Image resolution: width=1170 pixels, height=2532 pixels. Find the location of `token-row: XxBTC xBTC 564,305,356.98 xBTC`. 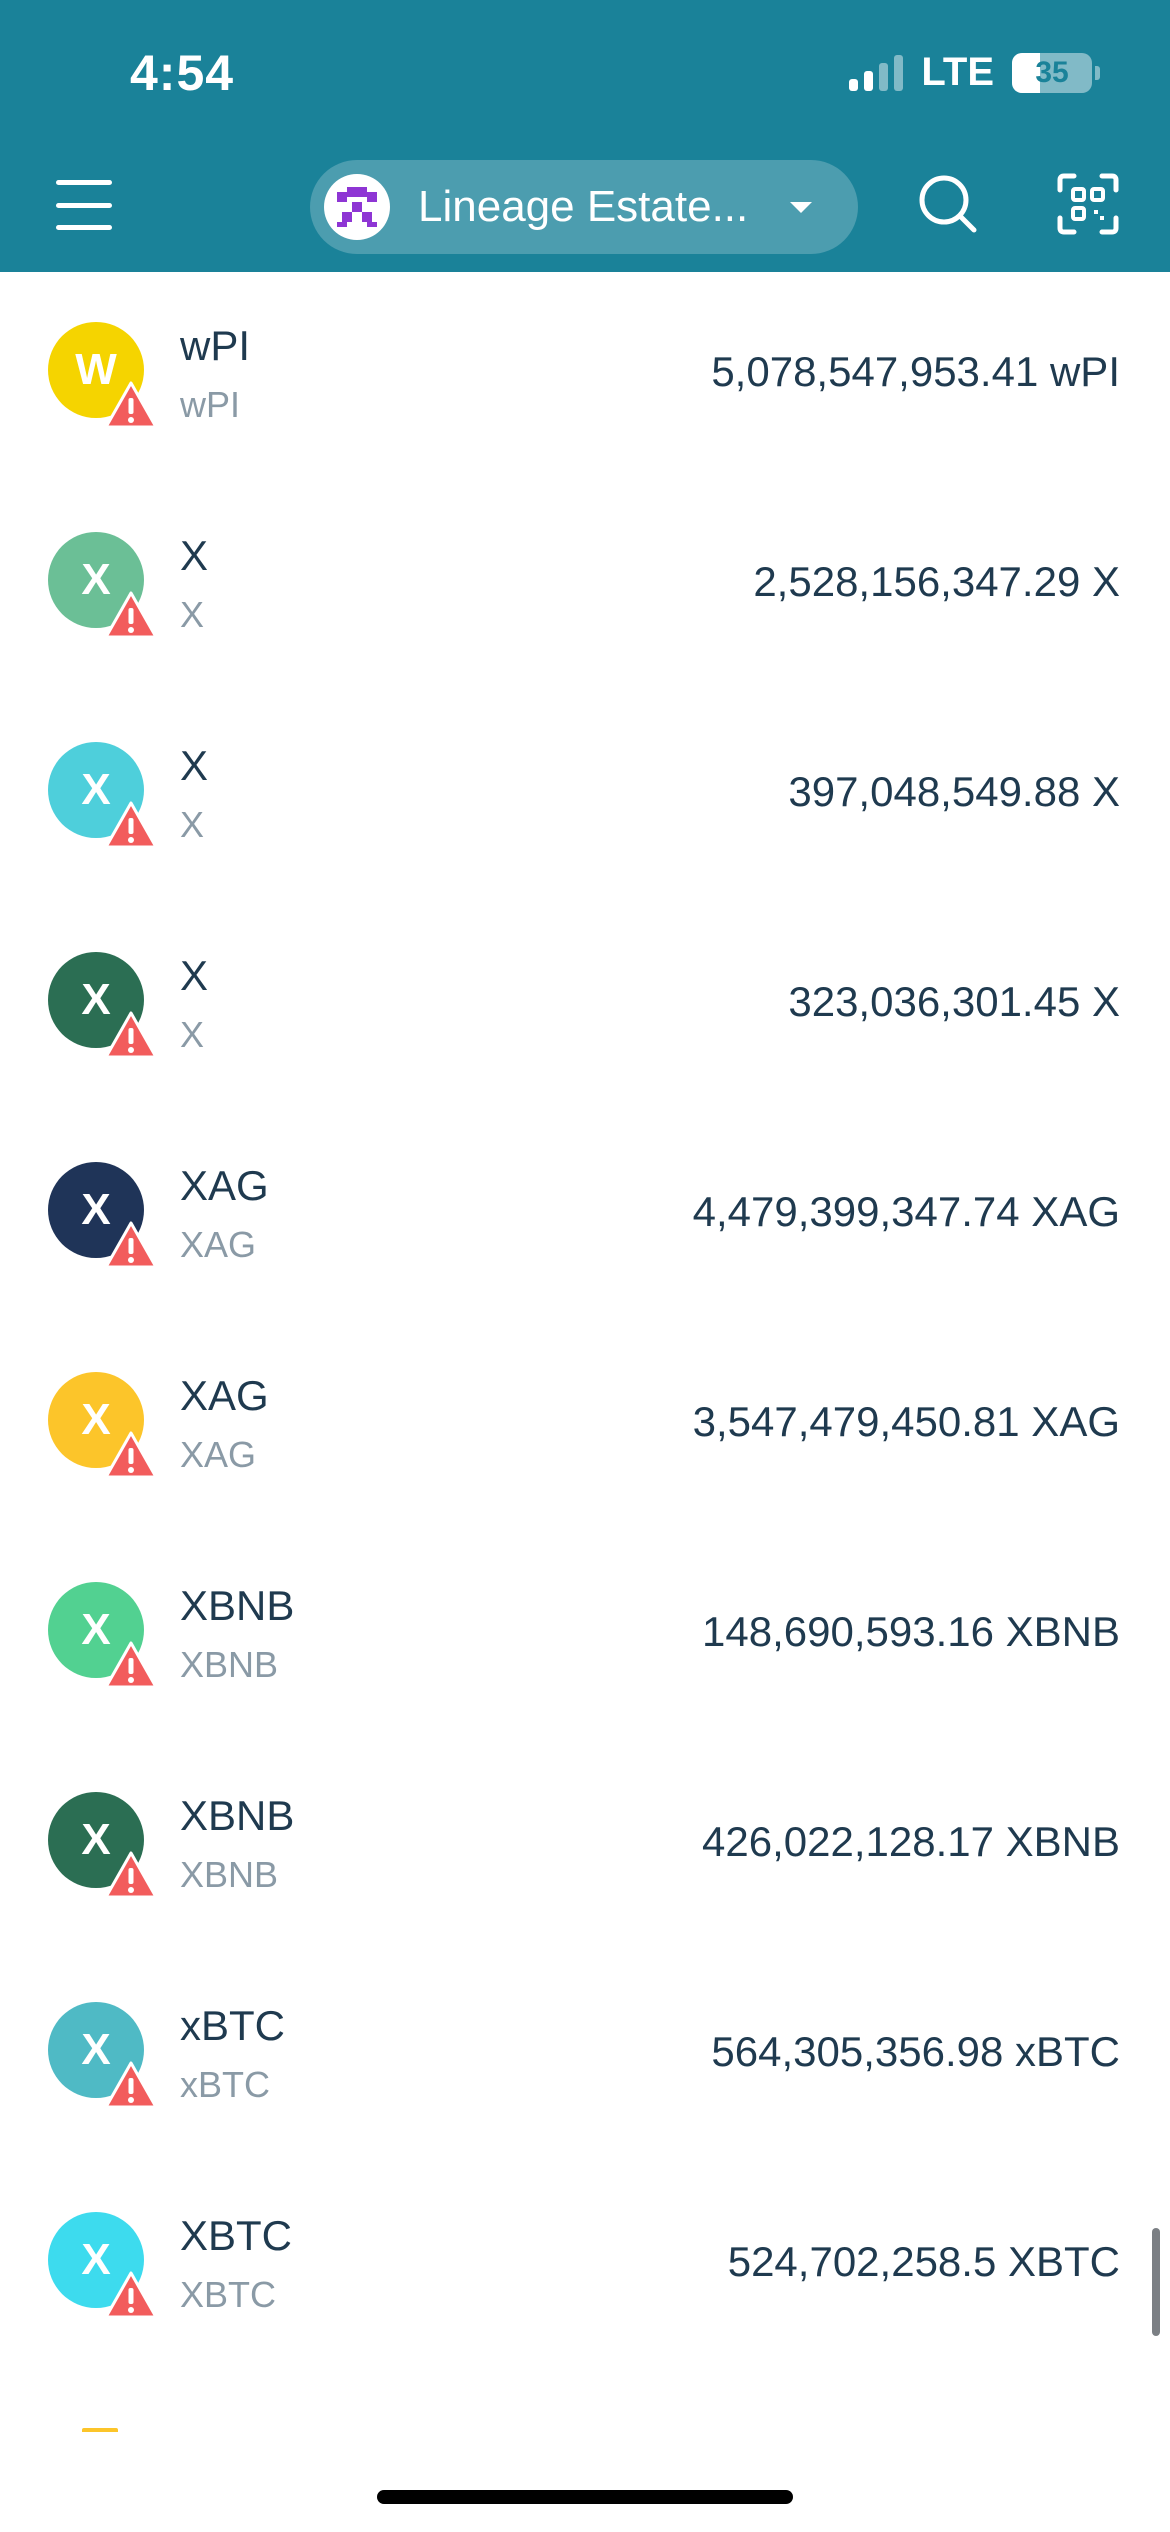

token-row: XxBTC xBTC 564,305,356.98 xBTC is located at coordinates (585, 2057).